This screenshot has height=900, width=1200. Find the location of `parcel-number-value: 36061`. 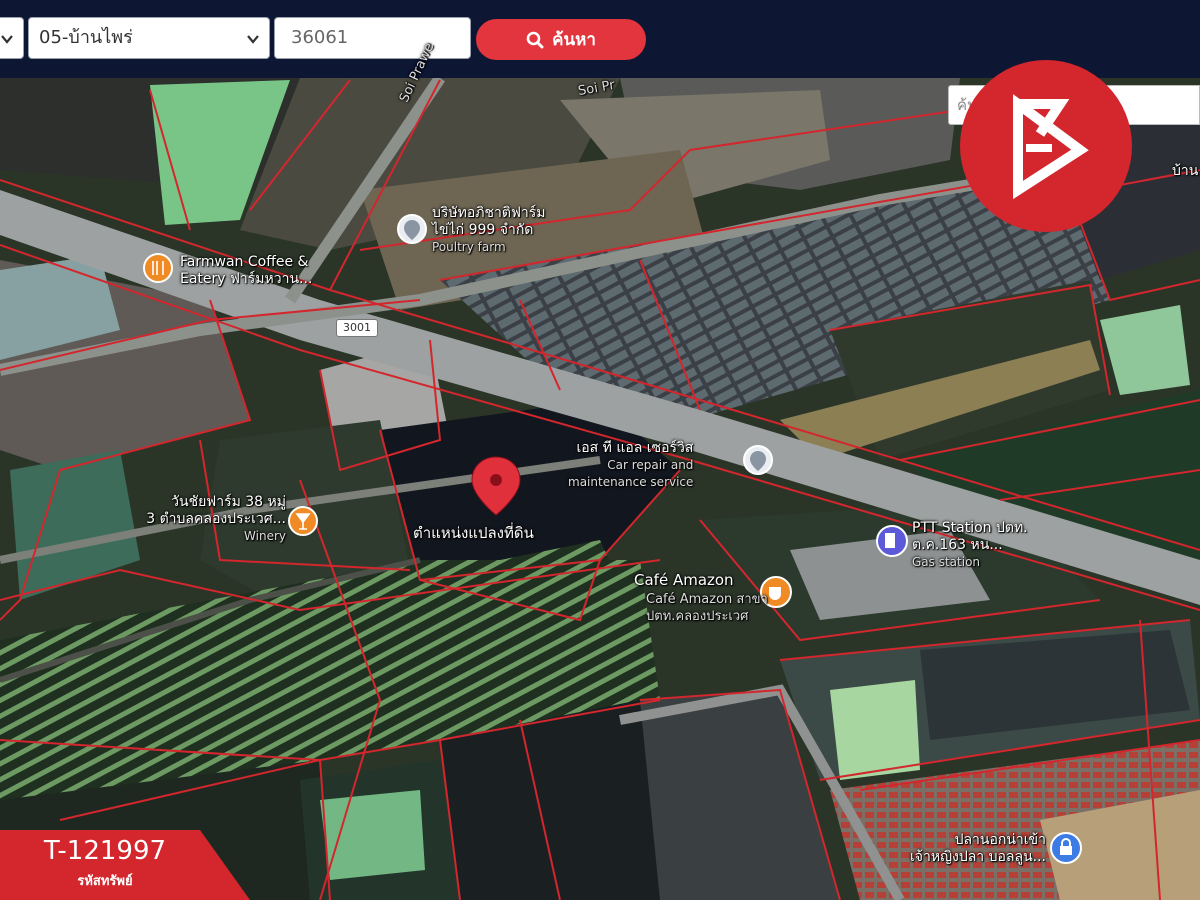

parcel-number-value: 36061 is located at coordinates (320, 37).